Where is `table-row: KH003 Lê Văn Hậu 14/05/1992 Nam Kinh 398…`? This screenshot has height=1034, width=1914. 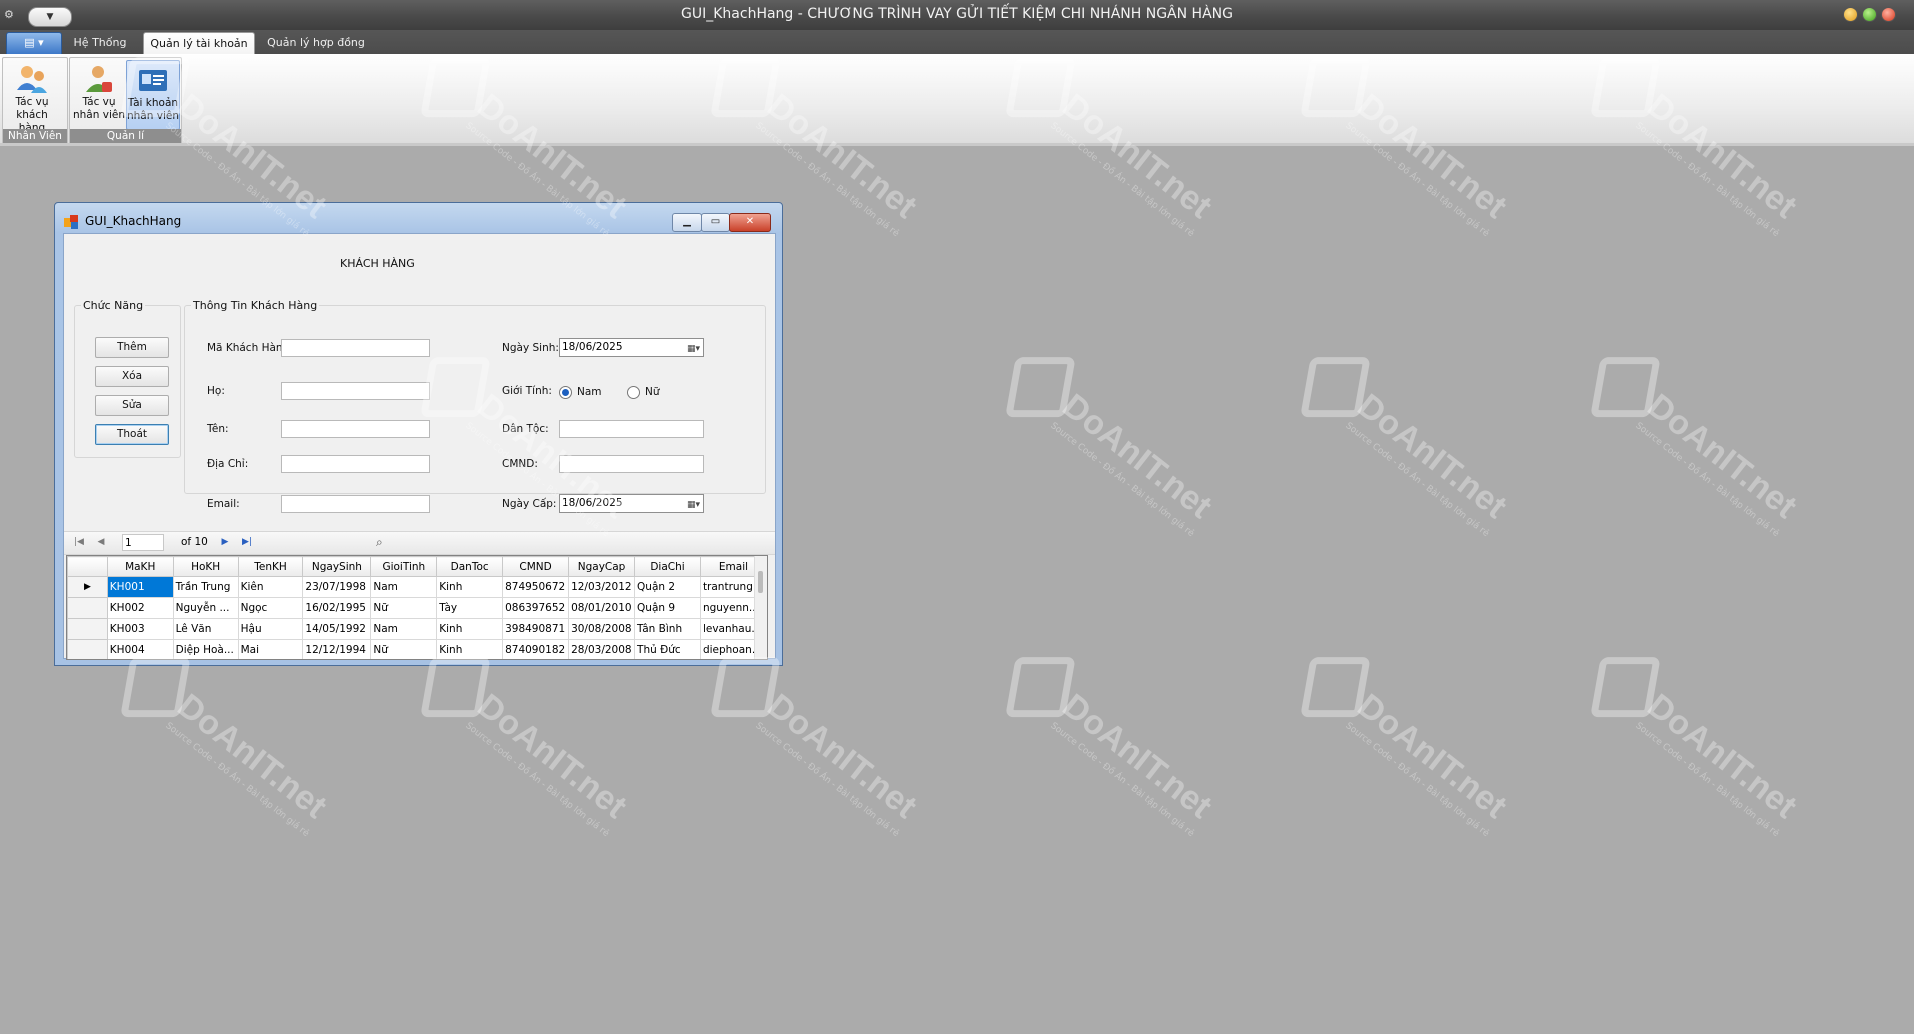 table-row: KH003 Lê Văn Hậu 14/05/1992 Nam Kinh 398… is located at coordinates (417, 629).